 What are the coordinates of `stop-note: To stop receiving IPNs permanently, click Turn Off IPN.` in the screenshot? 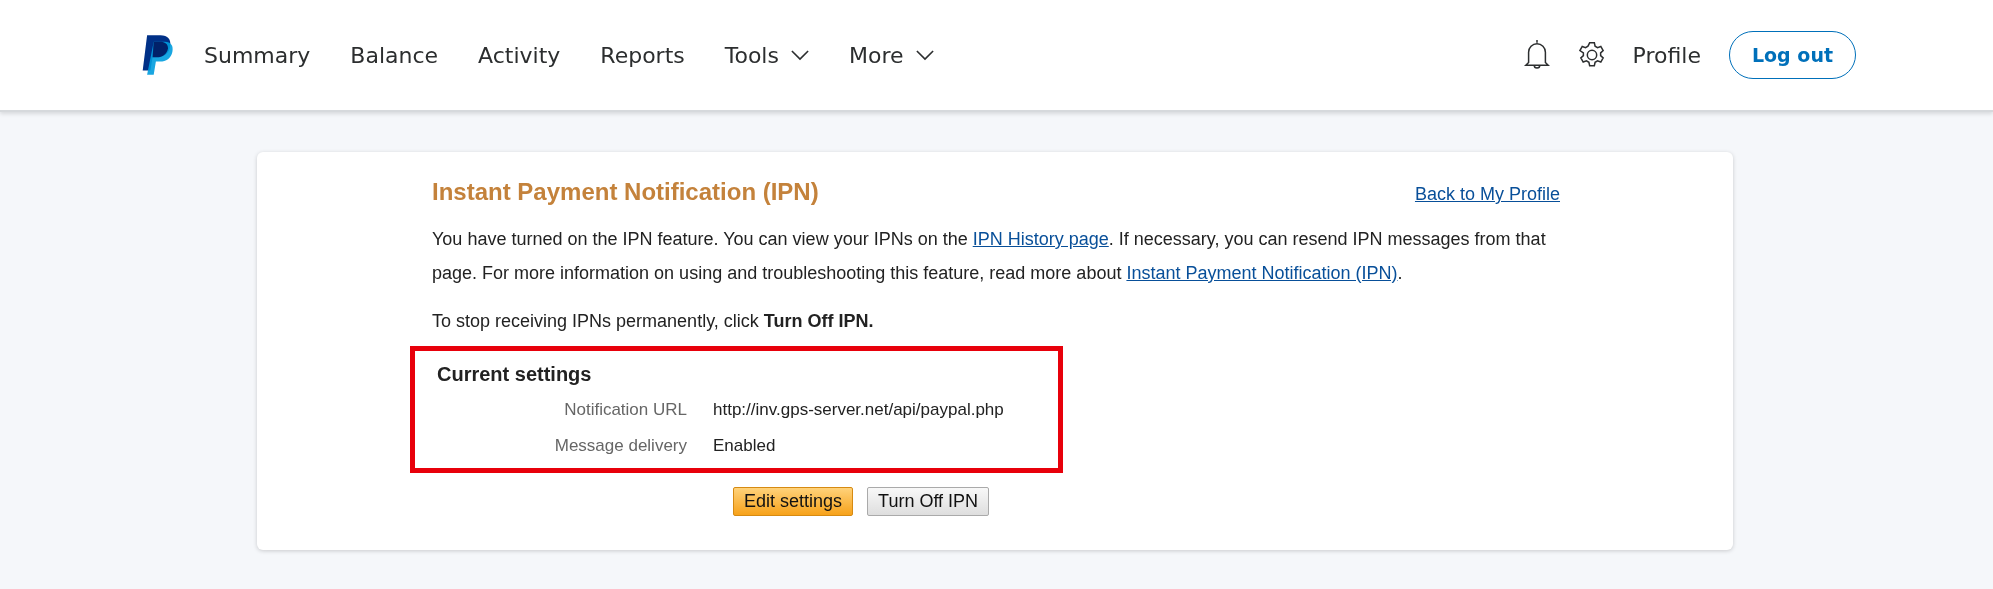 It's located at (653, 321).